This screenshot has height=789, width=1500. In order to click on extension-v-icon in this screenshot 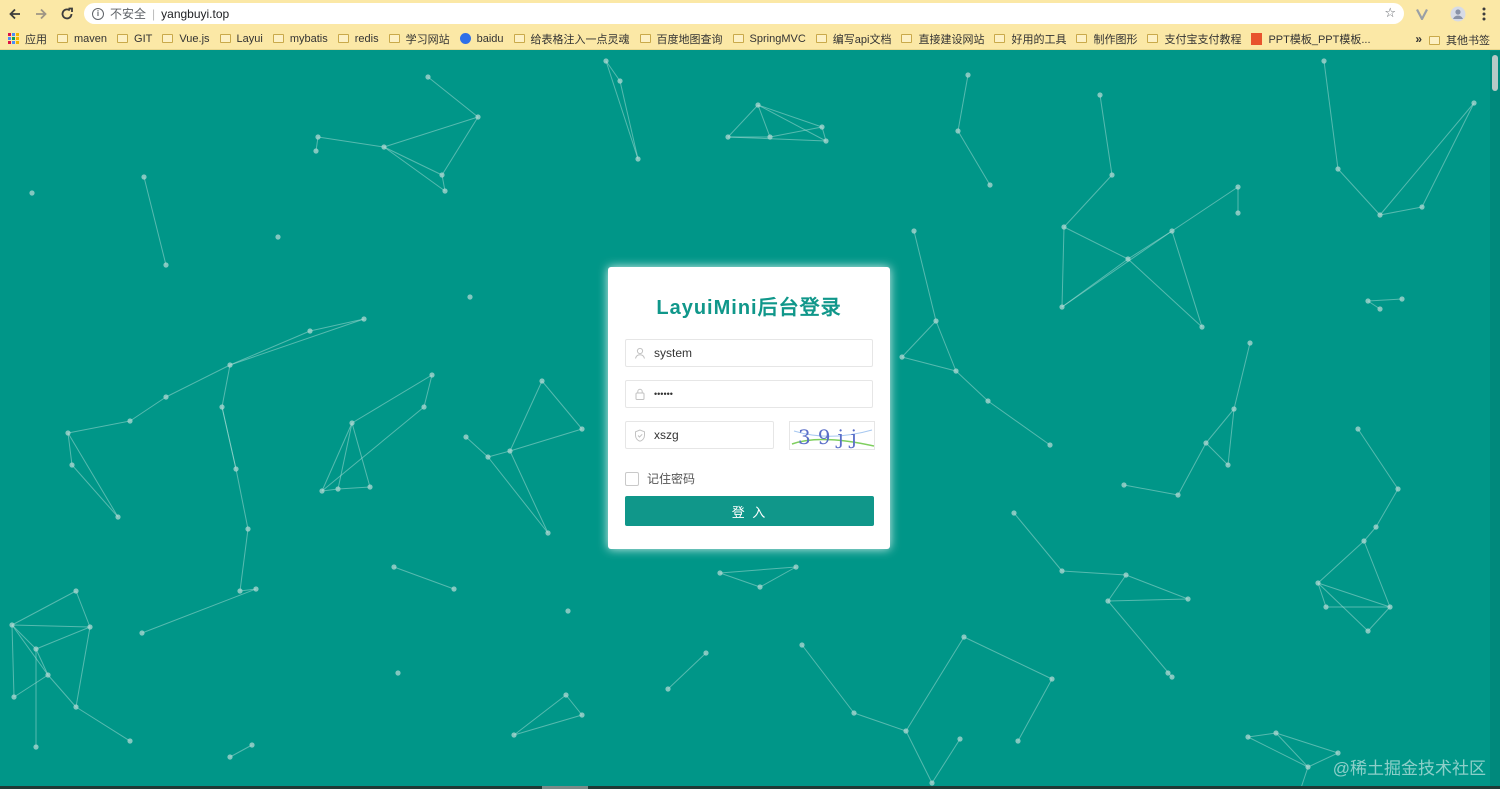, I will do `click(1422, 14)`.